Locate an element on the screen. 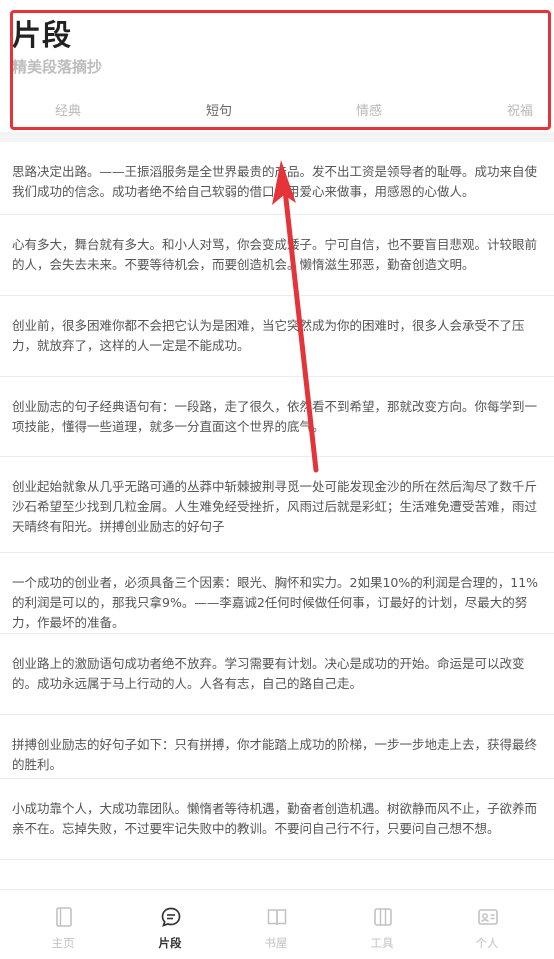 This screenshot has width=554, height=959. active-tab-indicator is located at coordinates (219, 128).